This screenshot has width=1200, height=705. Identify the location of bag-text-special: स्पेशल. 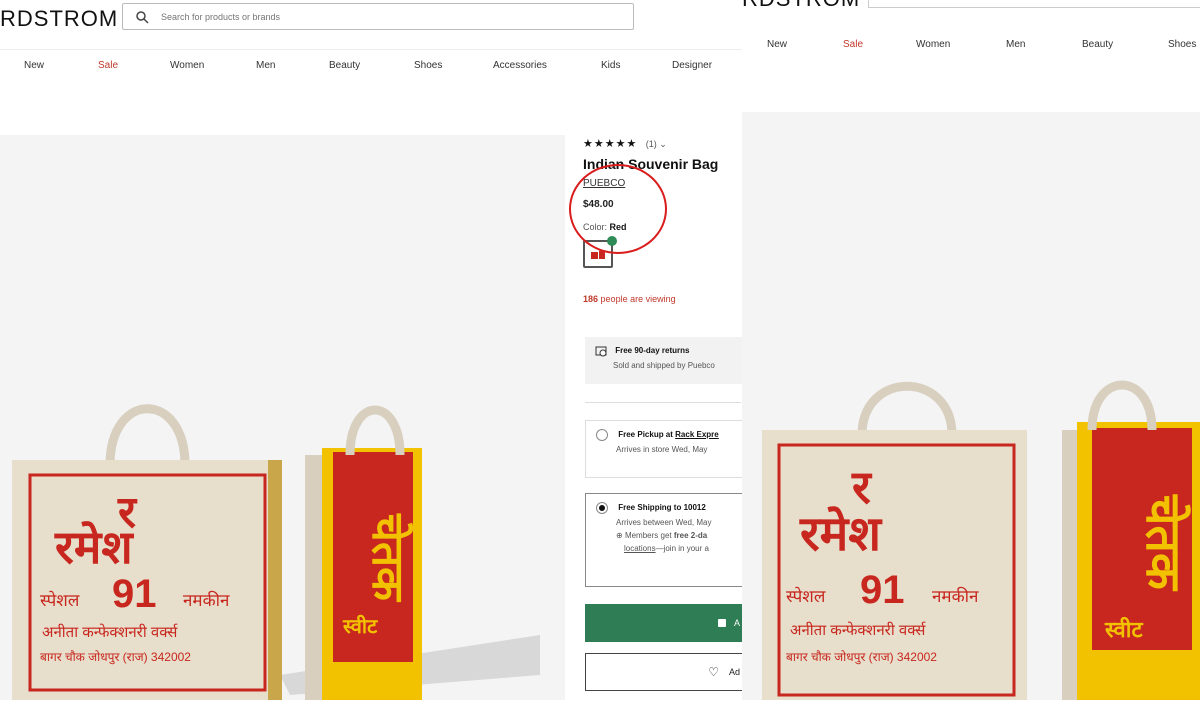
(60, 600).